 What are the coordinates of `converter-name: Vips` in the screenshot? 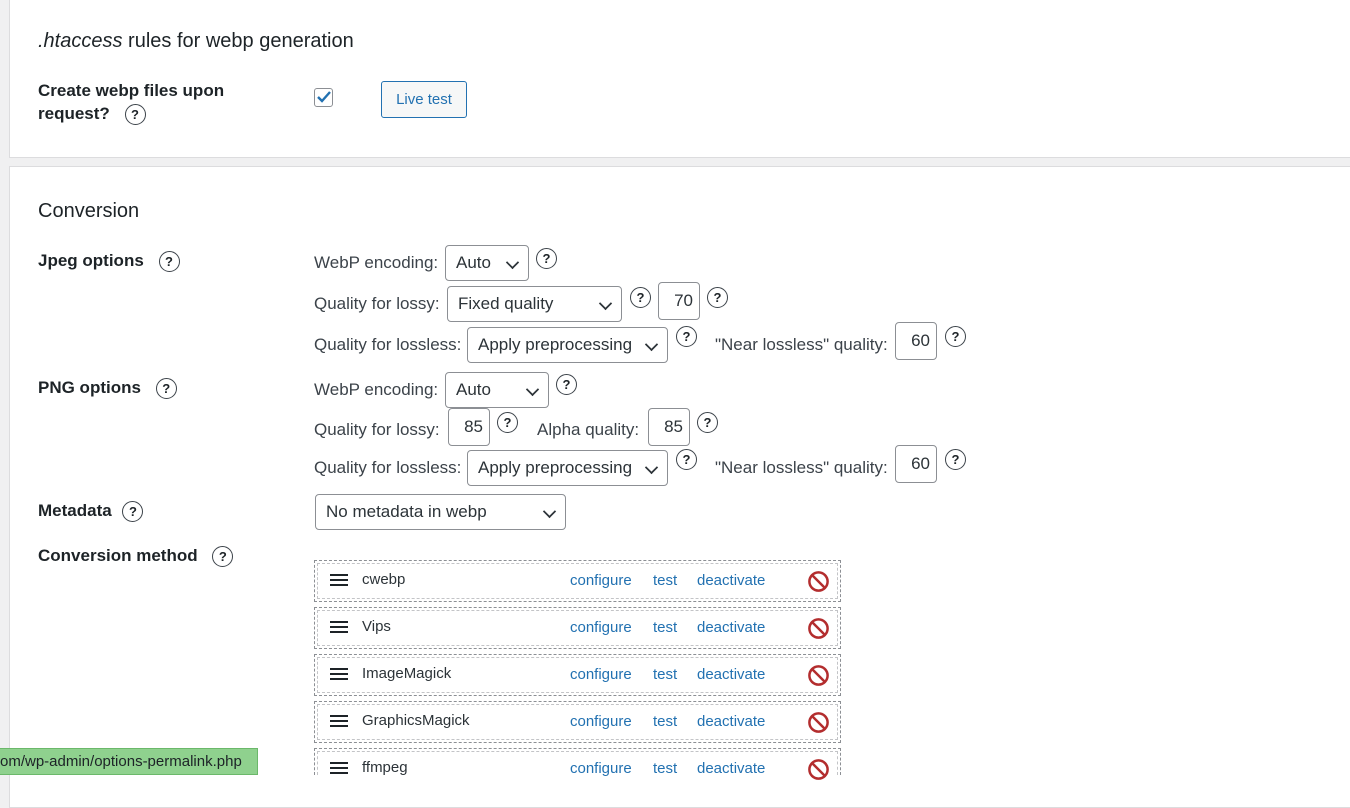 It's located at (376, 626).